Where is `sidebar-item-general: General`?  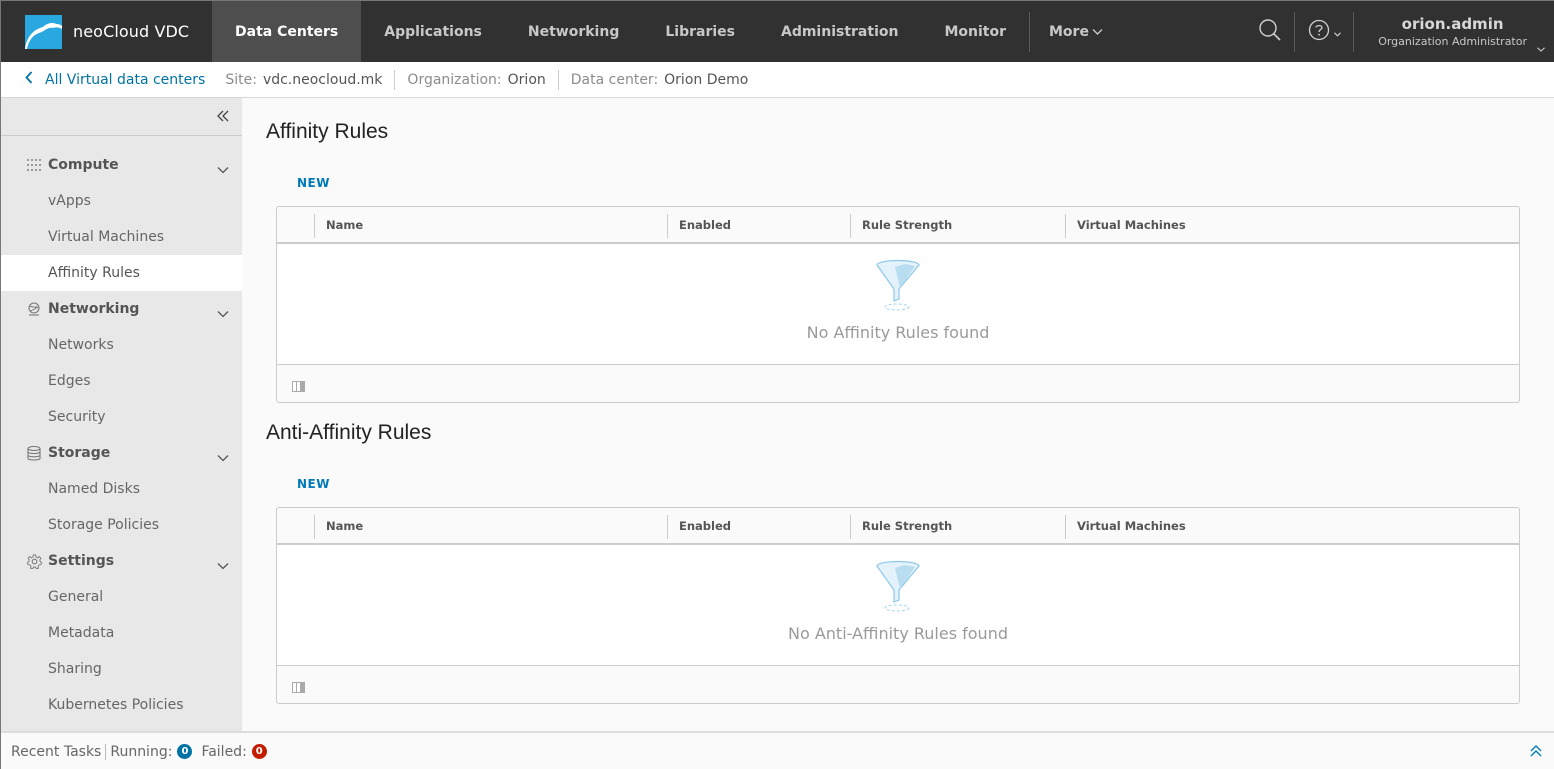
sidebar-item-general: General is located at coordinates (121, 597).